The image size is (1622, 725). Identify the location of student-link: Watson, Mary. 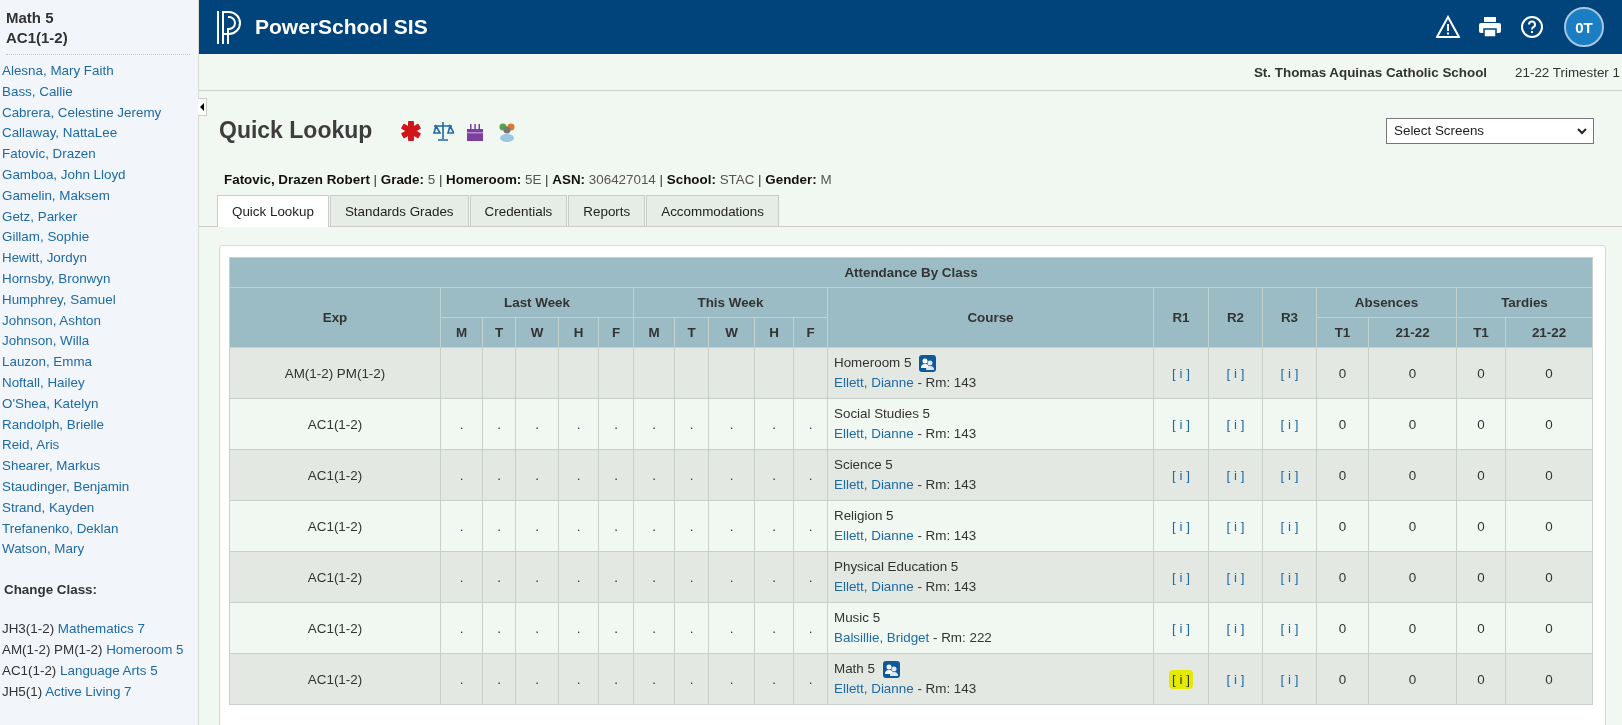
(100, 550).